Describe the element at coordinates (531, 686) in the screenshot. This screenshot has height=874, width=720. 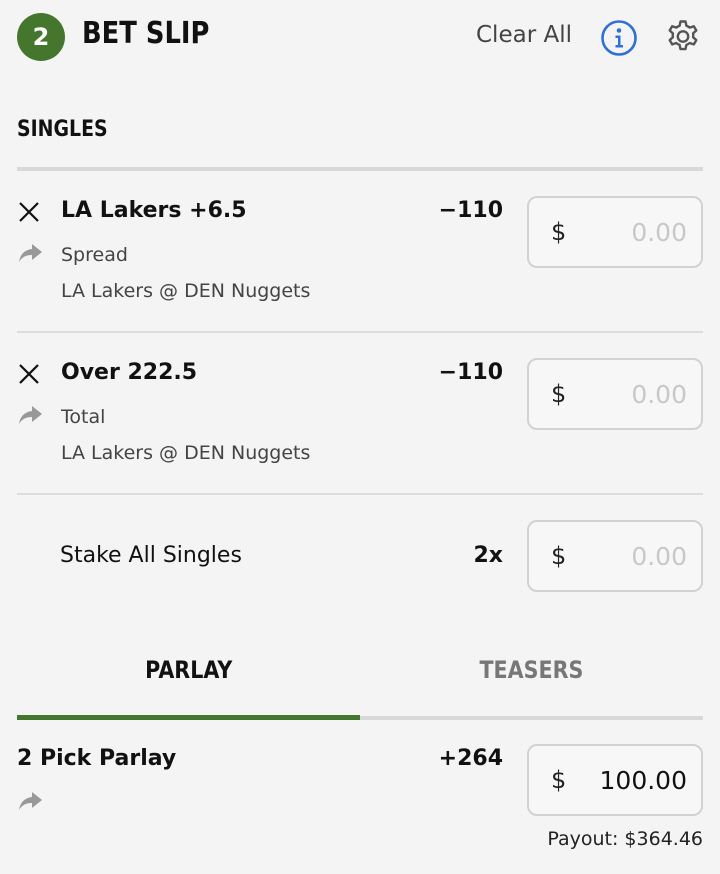
I see `tab-teasers: TEASERS` at that location.